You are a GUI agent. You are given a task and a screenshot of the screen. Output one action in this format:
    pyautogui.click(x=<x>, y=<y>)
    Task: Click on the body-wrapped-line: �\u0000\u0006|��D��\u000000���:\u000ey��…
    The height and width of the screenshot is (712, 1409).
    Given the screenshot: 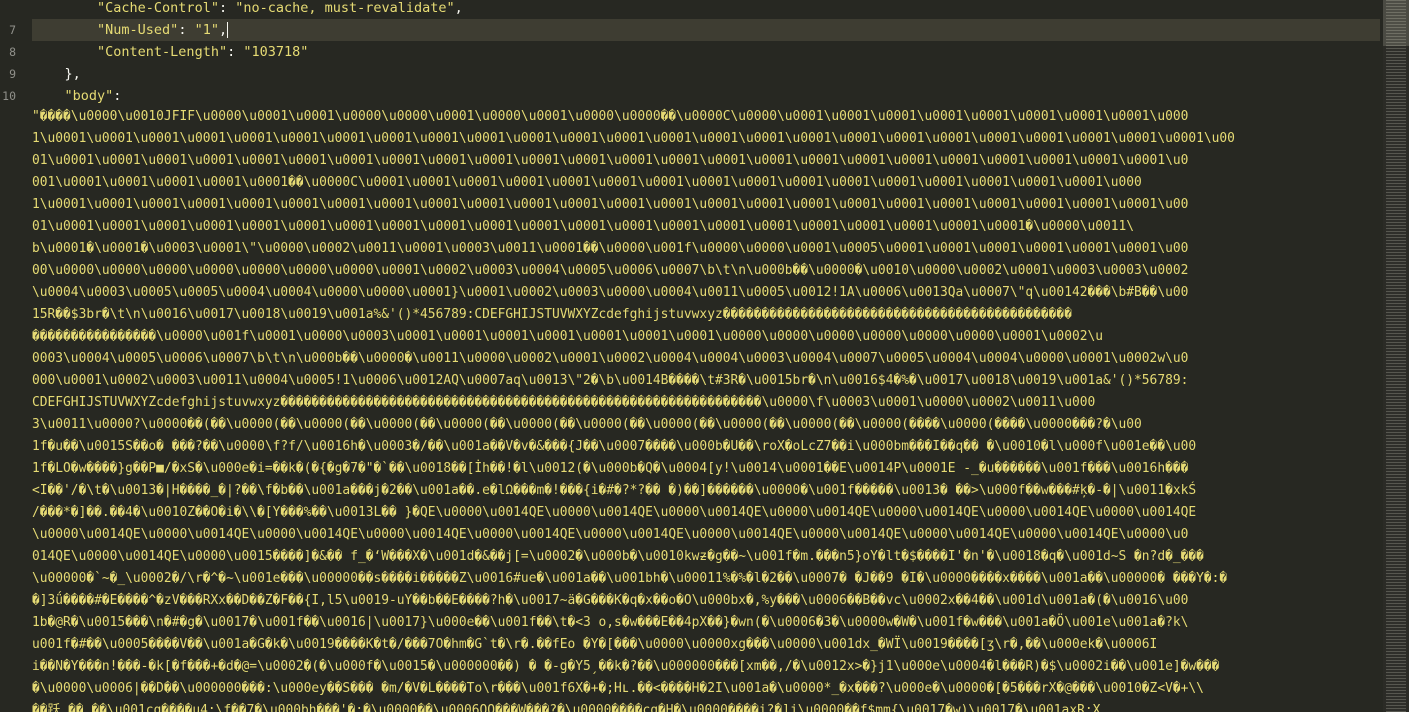 What is the action you would take?
    pyautogui.click(x=618, y=688)
    